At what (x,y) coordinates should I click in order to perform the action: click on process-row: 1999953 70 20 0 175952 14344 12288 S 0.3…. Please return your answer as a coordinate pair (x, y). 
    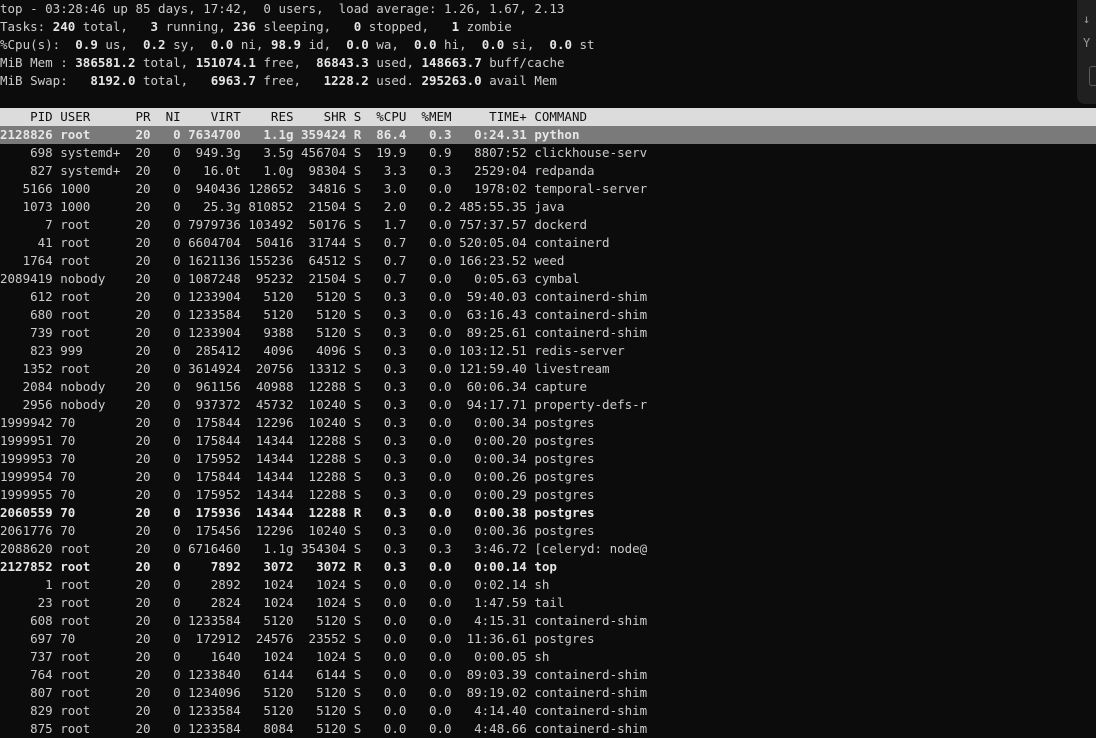
    Looking at the image, I should click on (297, 459).